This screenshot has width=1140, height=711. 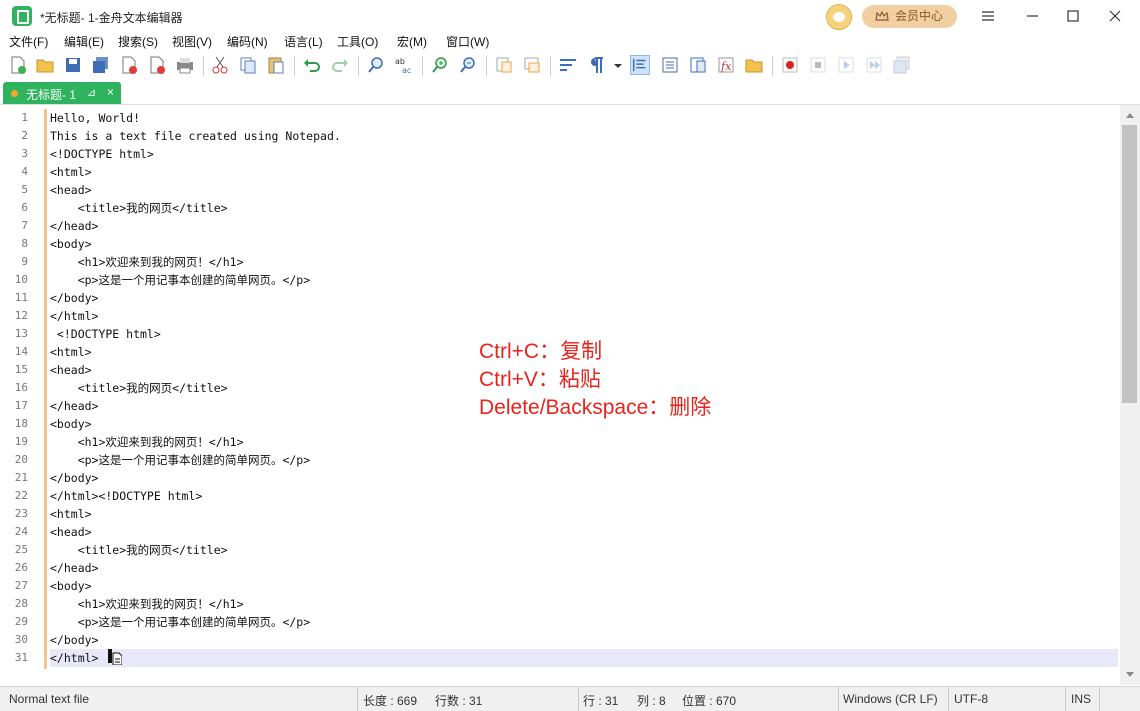 I want to click on run-macro-multiple-icon, so click(x=874, y=65).